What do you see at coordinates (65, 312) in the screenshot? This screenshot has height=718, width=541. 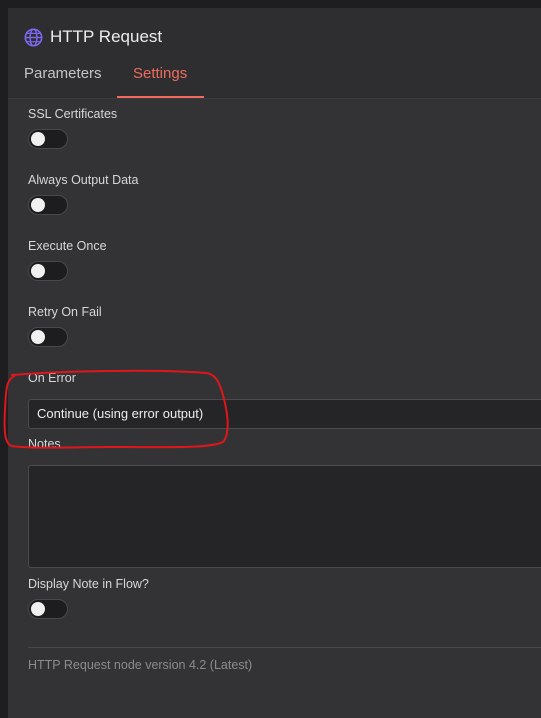 I see `retry-on-fail-label: Retry On Fail` at bounding box center [65, 312].